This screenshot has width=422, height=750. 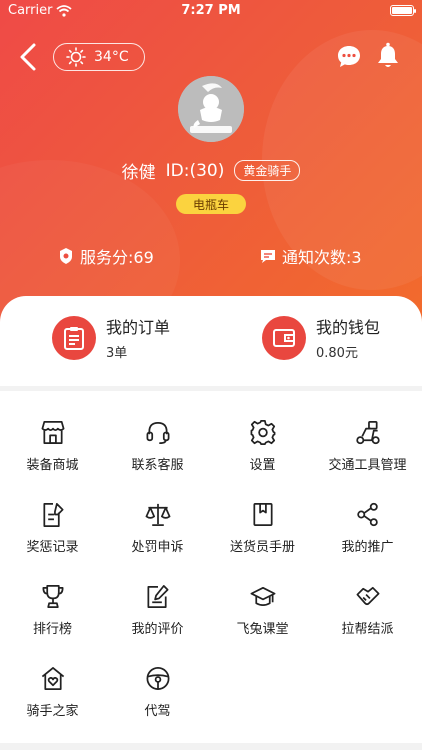 I want to click on rabbit-logo-icon, so click(x=211, y=109).